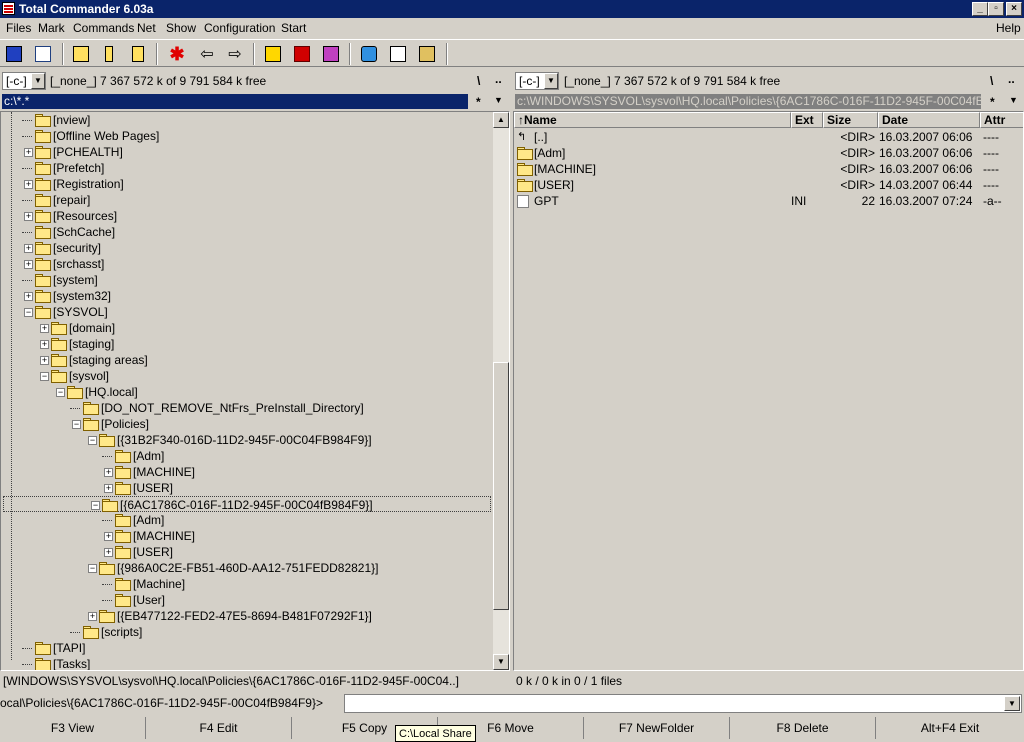  What do you see at coordinates (246, 600) in the screenshot?
I see `tree-item: [User]` at bounding box center [246, 600].